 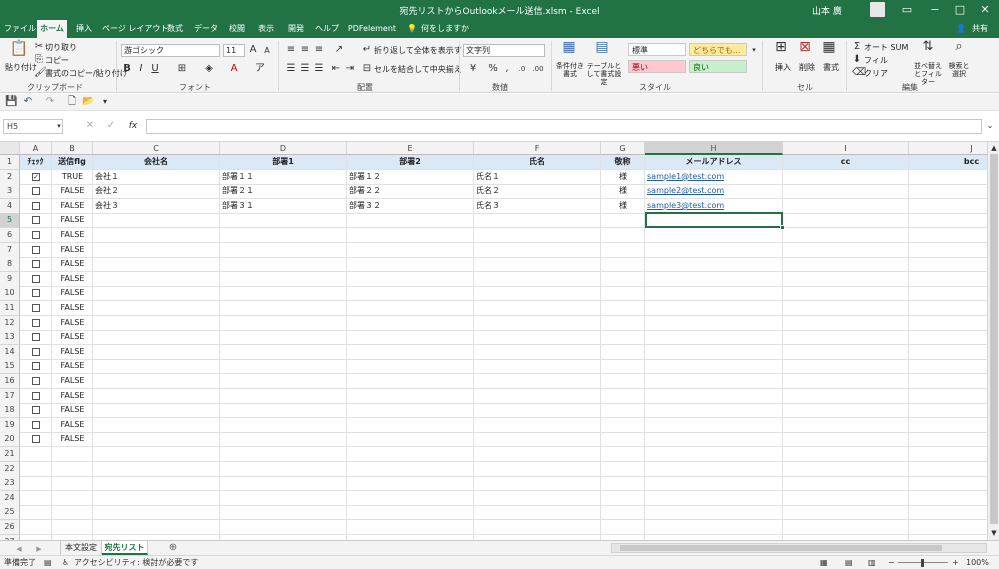 What do you see at coordinates (538, 69) in the screenshot?
I see `decrease-decimal-icon: .00` at bounding box center [538, 69].